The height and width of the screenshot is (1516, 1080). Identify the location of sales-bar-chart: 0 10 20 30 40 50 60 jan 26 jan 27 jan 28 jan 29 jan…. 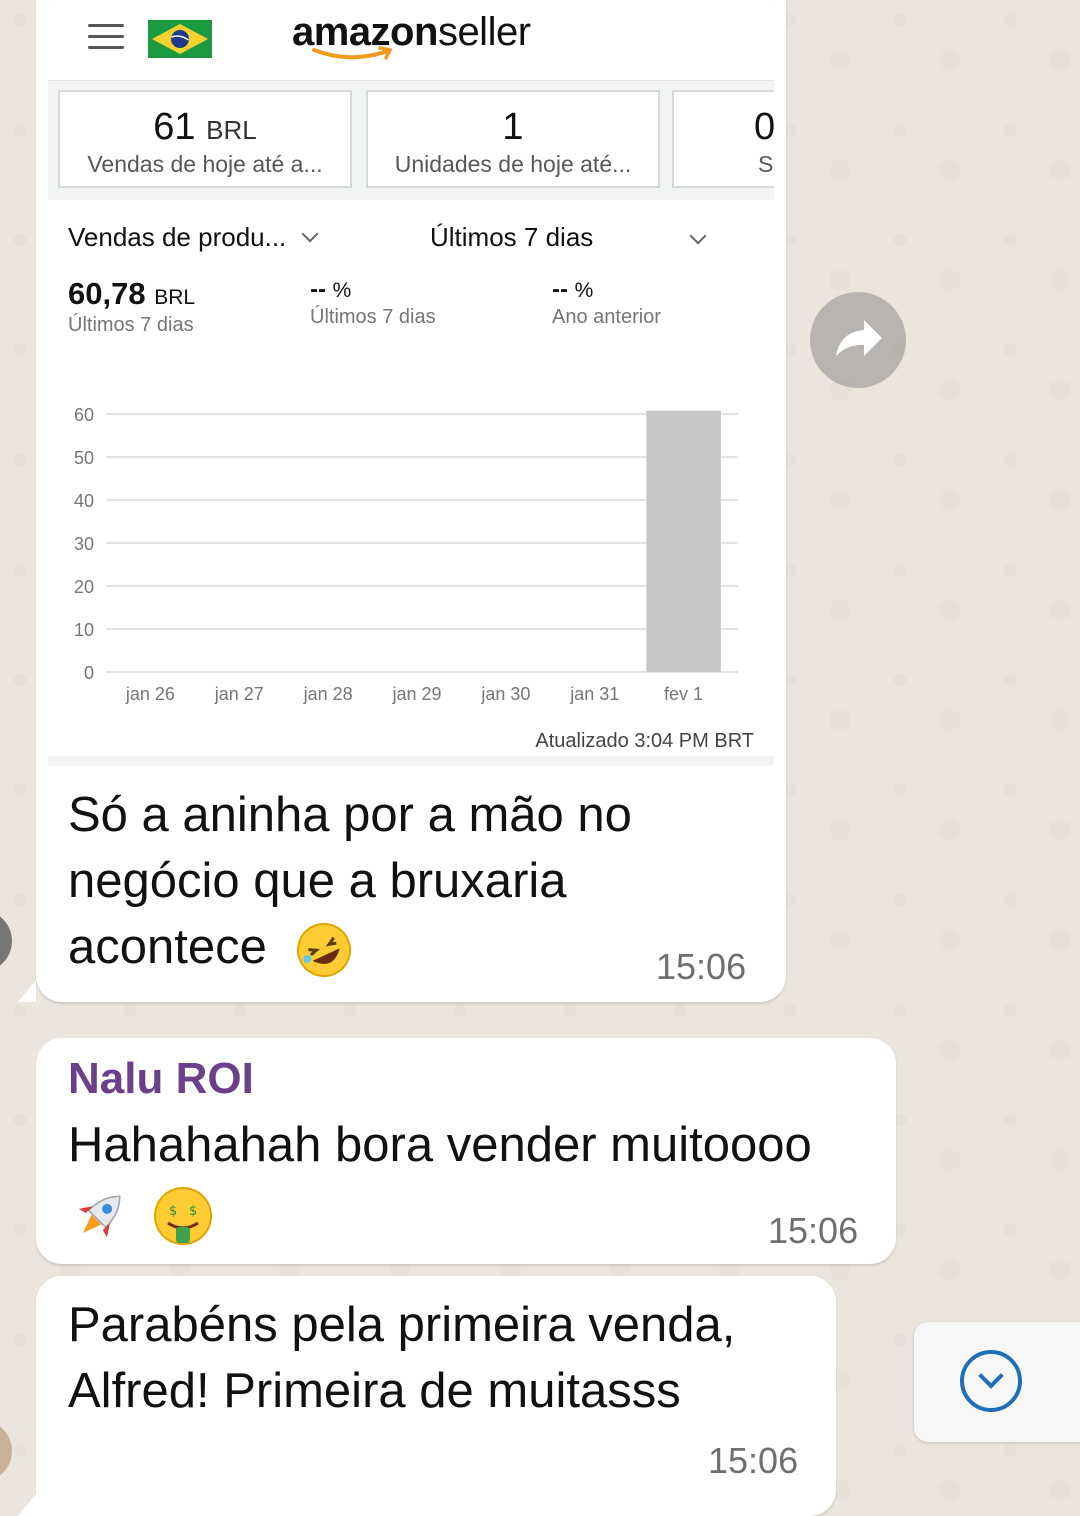
(406, 554).